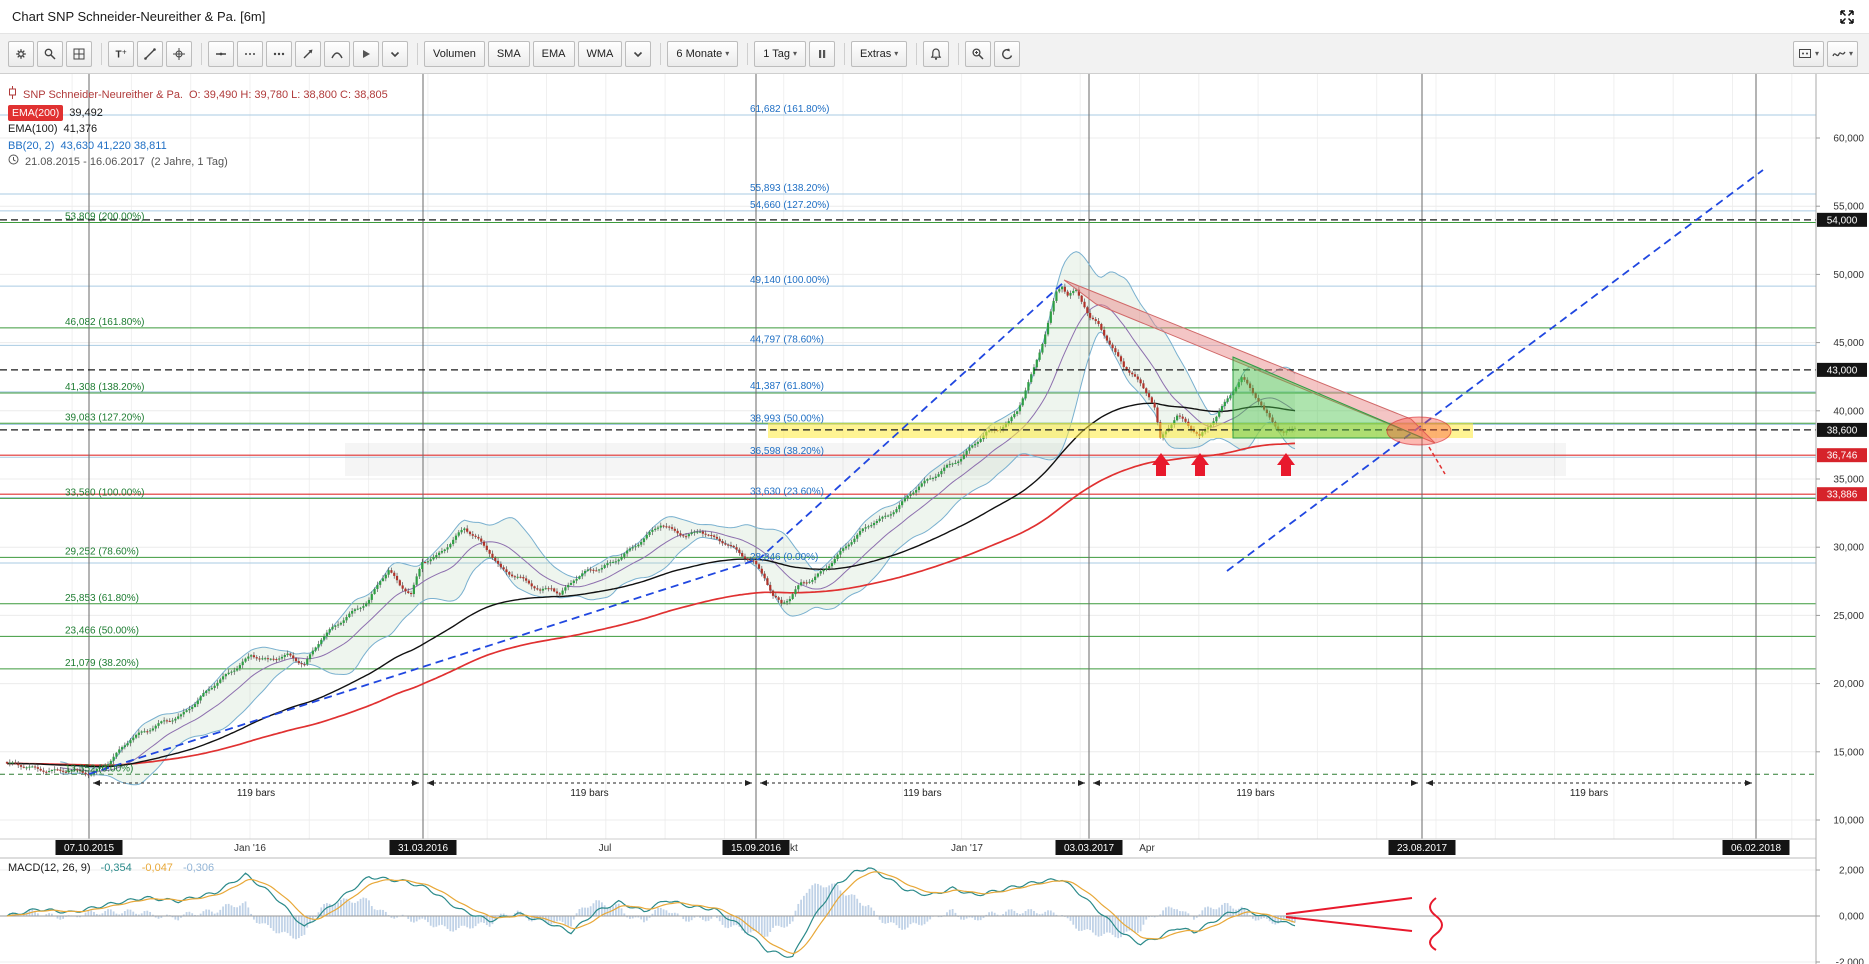 The image size is (1869, 964). I want to click on compare-bars-button, so click(822, 53).